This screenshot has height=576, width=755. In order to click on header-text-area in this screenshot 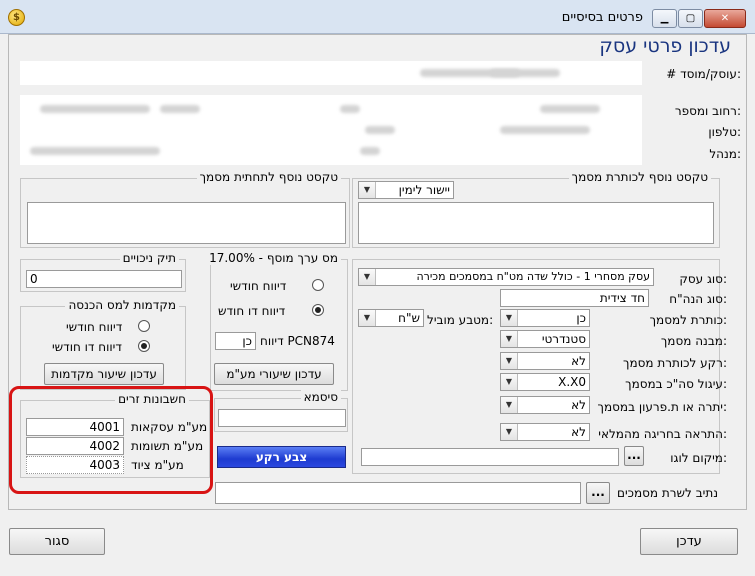, I will do `click(536, 223)`.